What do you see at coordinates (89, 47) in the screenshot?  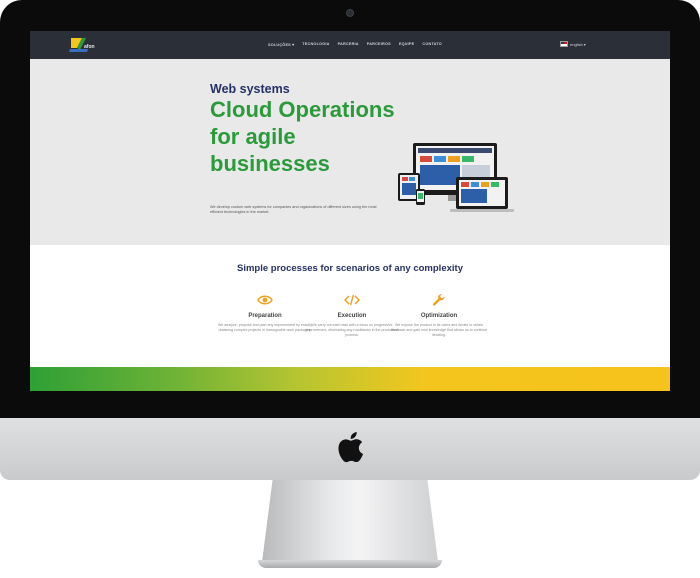 I see `brand-name: afon` at bounding box center [89, 47].